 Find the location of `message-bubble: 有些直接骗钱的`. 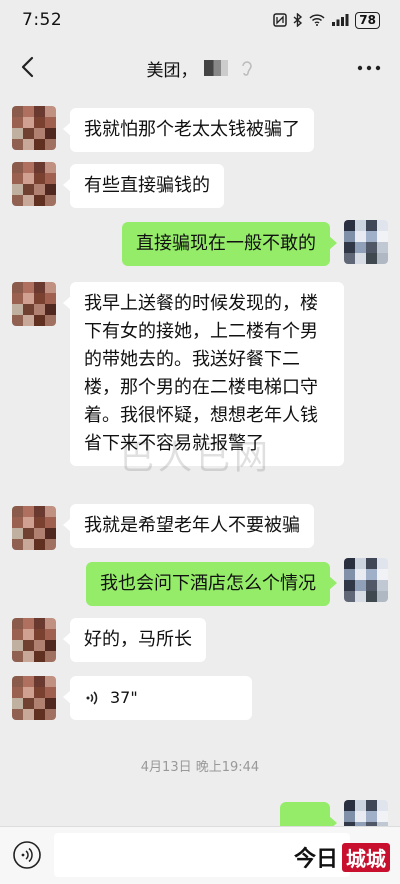

message-bubble: 有些直接骗钱的 is located at coordinates (143, 186).